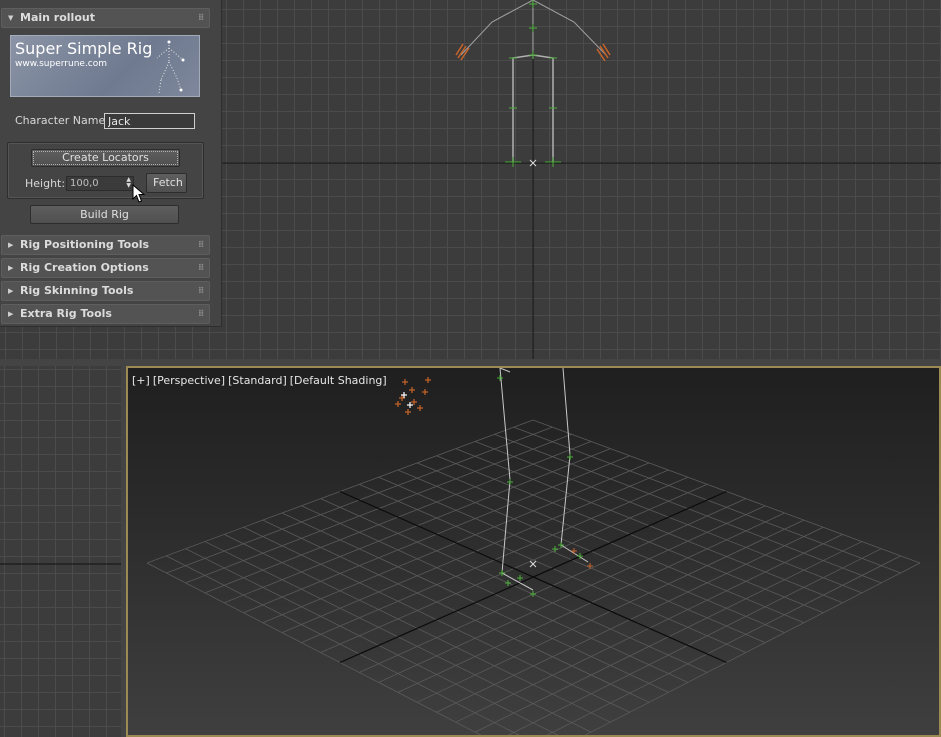  What do you see at coordinates (104, 214) in the screenshot?
I see `build-rig-button: Build Rig` at bounding box center [104, 214].